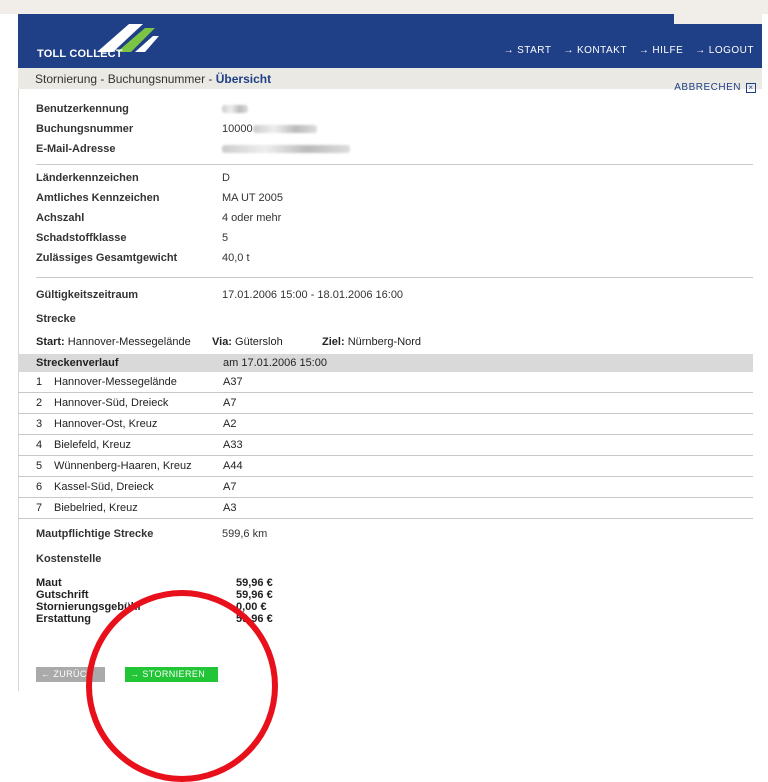  What do you see at coordinates (385, 466) in the screenshot?
I see `route-row: 5 Wünnenberg-Haaren, Kreuz A44` at bounding box center [385, 466].